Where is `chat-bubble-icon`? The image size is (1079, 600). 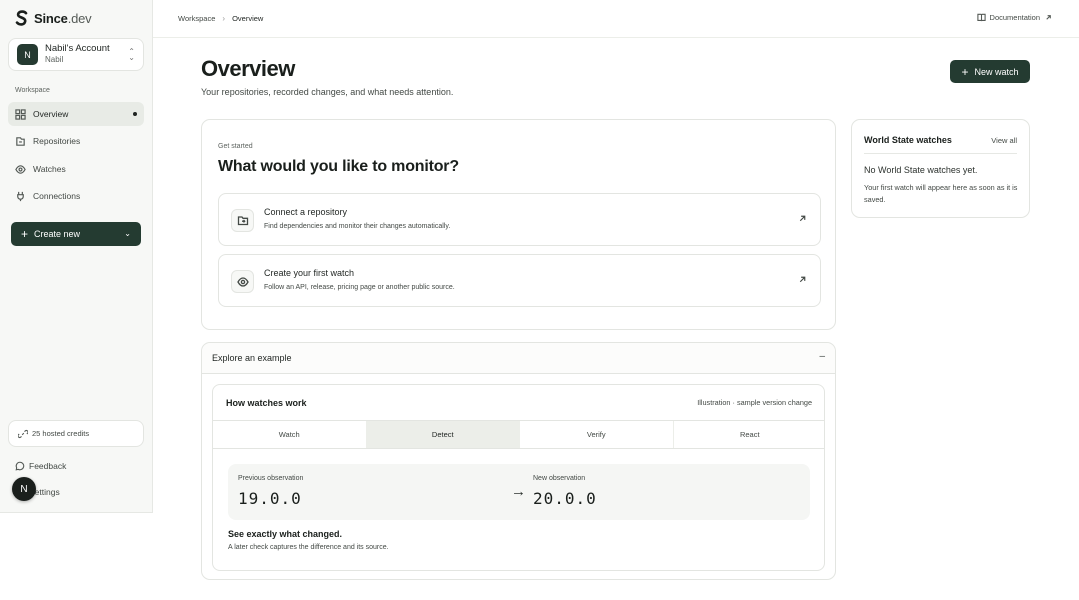
chat-bubble-icon is located at coordinates (20, 466).